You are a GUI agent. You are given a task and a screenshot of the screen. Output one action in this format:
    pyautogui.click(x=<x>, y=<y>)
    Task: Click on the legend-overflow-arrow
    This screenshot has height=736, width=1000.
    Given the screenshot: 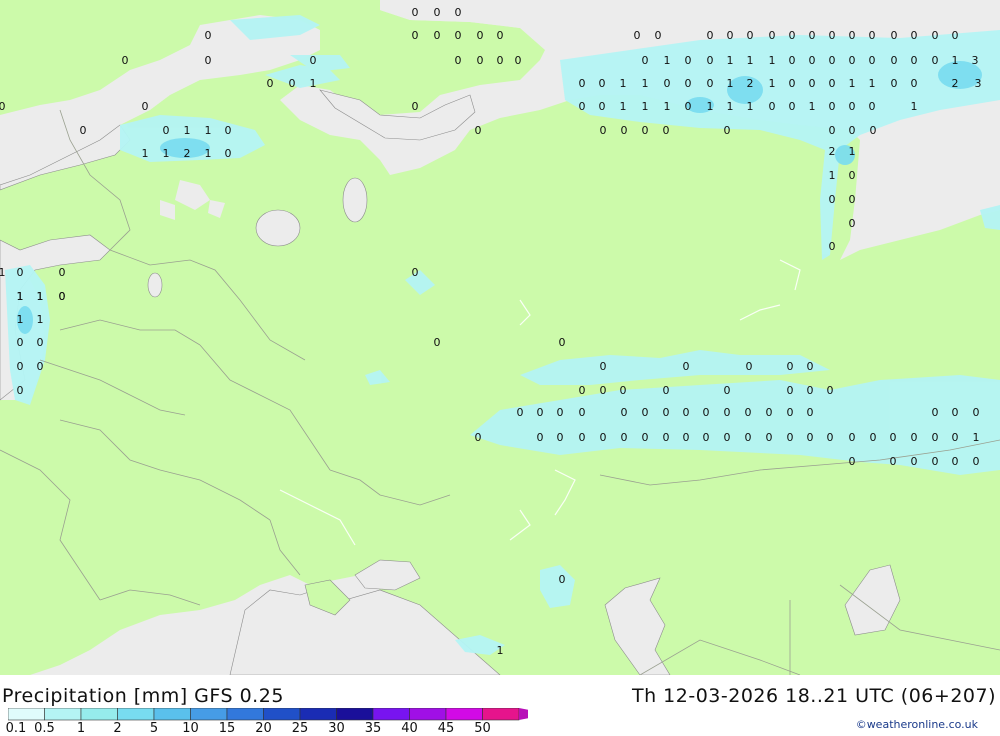 What is the action you would take?
    pyautogui.click(x=523, y=714)
    